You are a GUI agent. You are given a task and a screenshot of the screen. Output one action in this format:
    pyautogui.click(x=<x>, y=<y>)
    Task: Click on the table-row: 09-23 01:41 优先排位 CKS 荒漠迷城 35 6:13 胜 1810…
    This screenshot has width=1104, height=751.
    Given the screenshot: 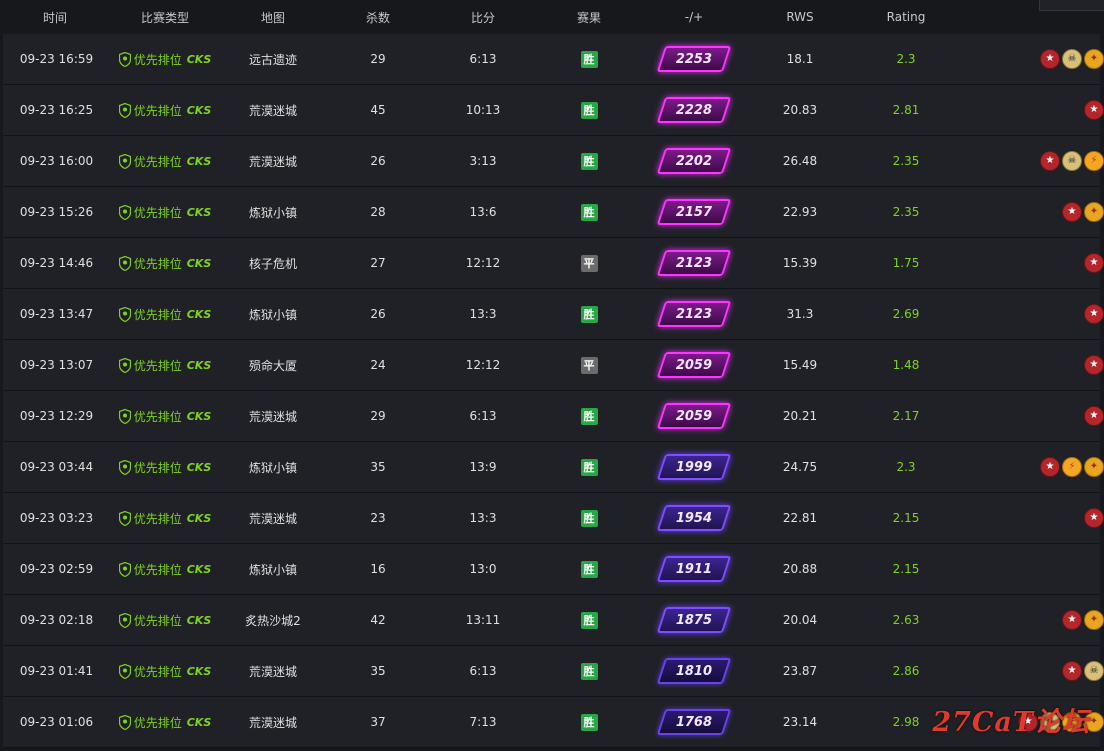 What is the action you would take?
    pyautogui.click(x=553, y=671)
    